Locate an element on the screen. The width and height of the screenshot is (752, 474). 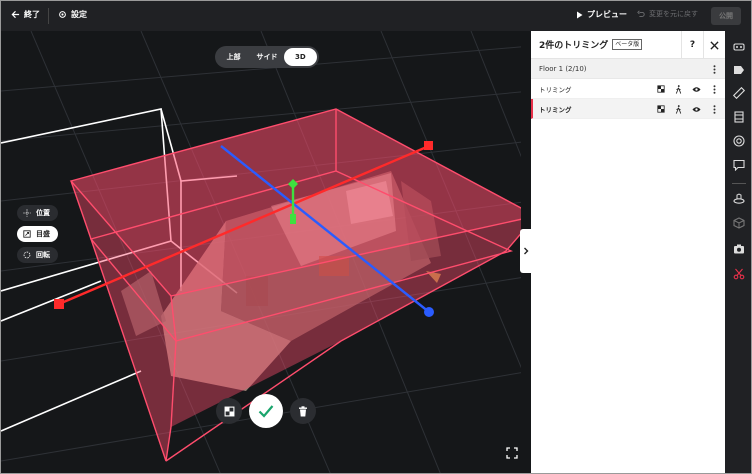
view-mode-toggle: 上部 サイド 3D is located at coordinates (267, 57).